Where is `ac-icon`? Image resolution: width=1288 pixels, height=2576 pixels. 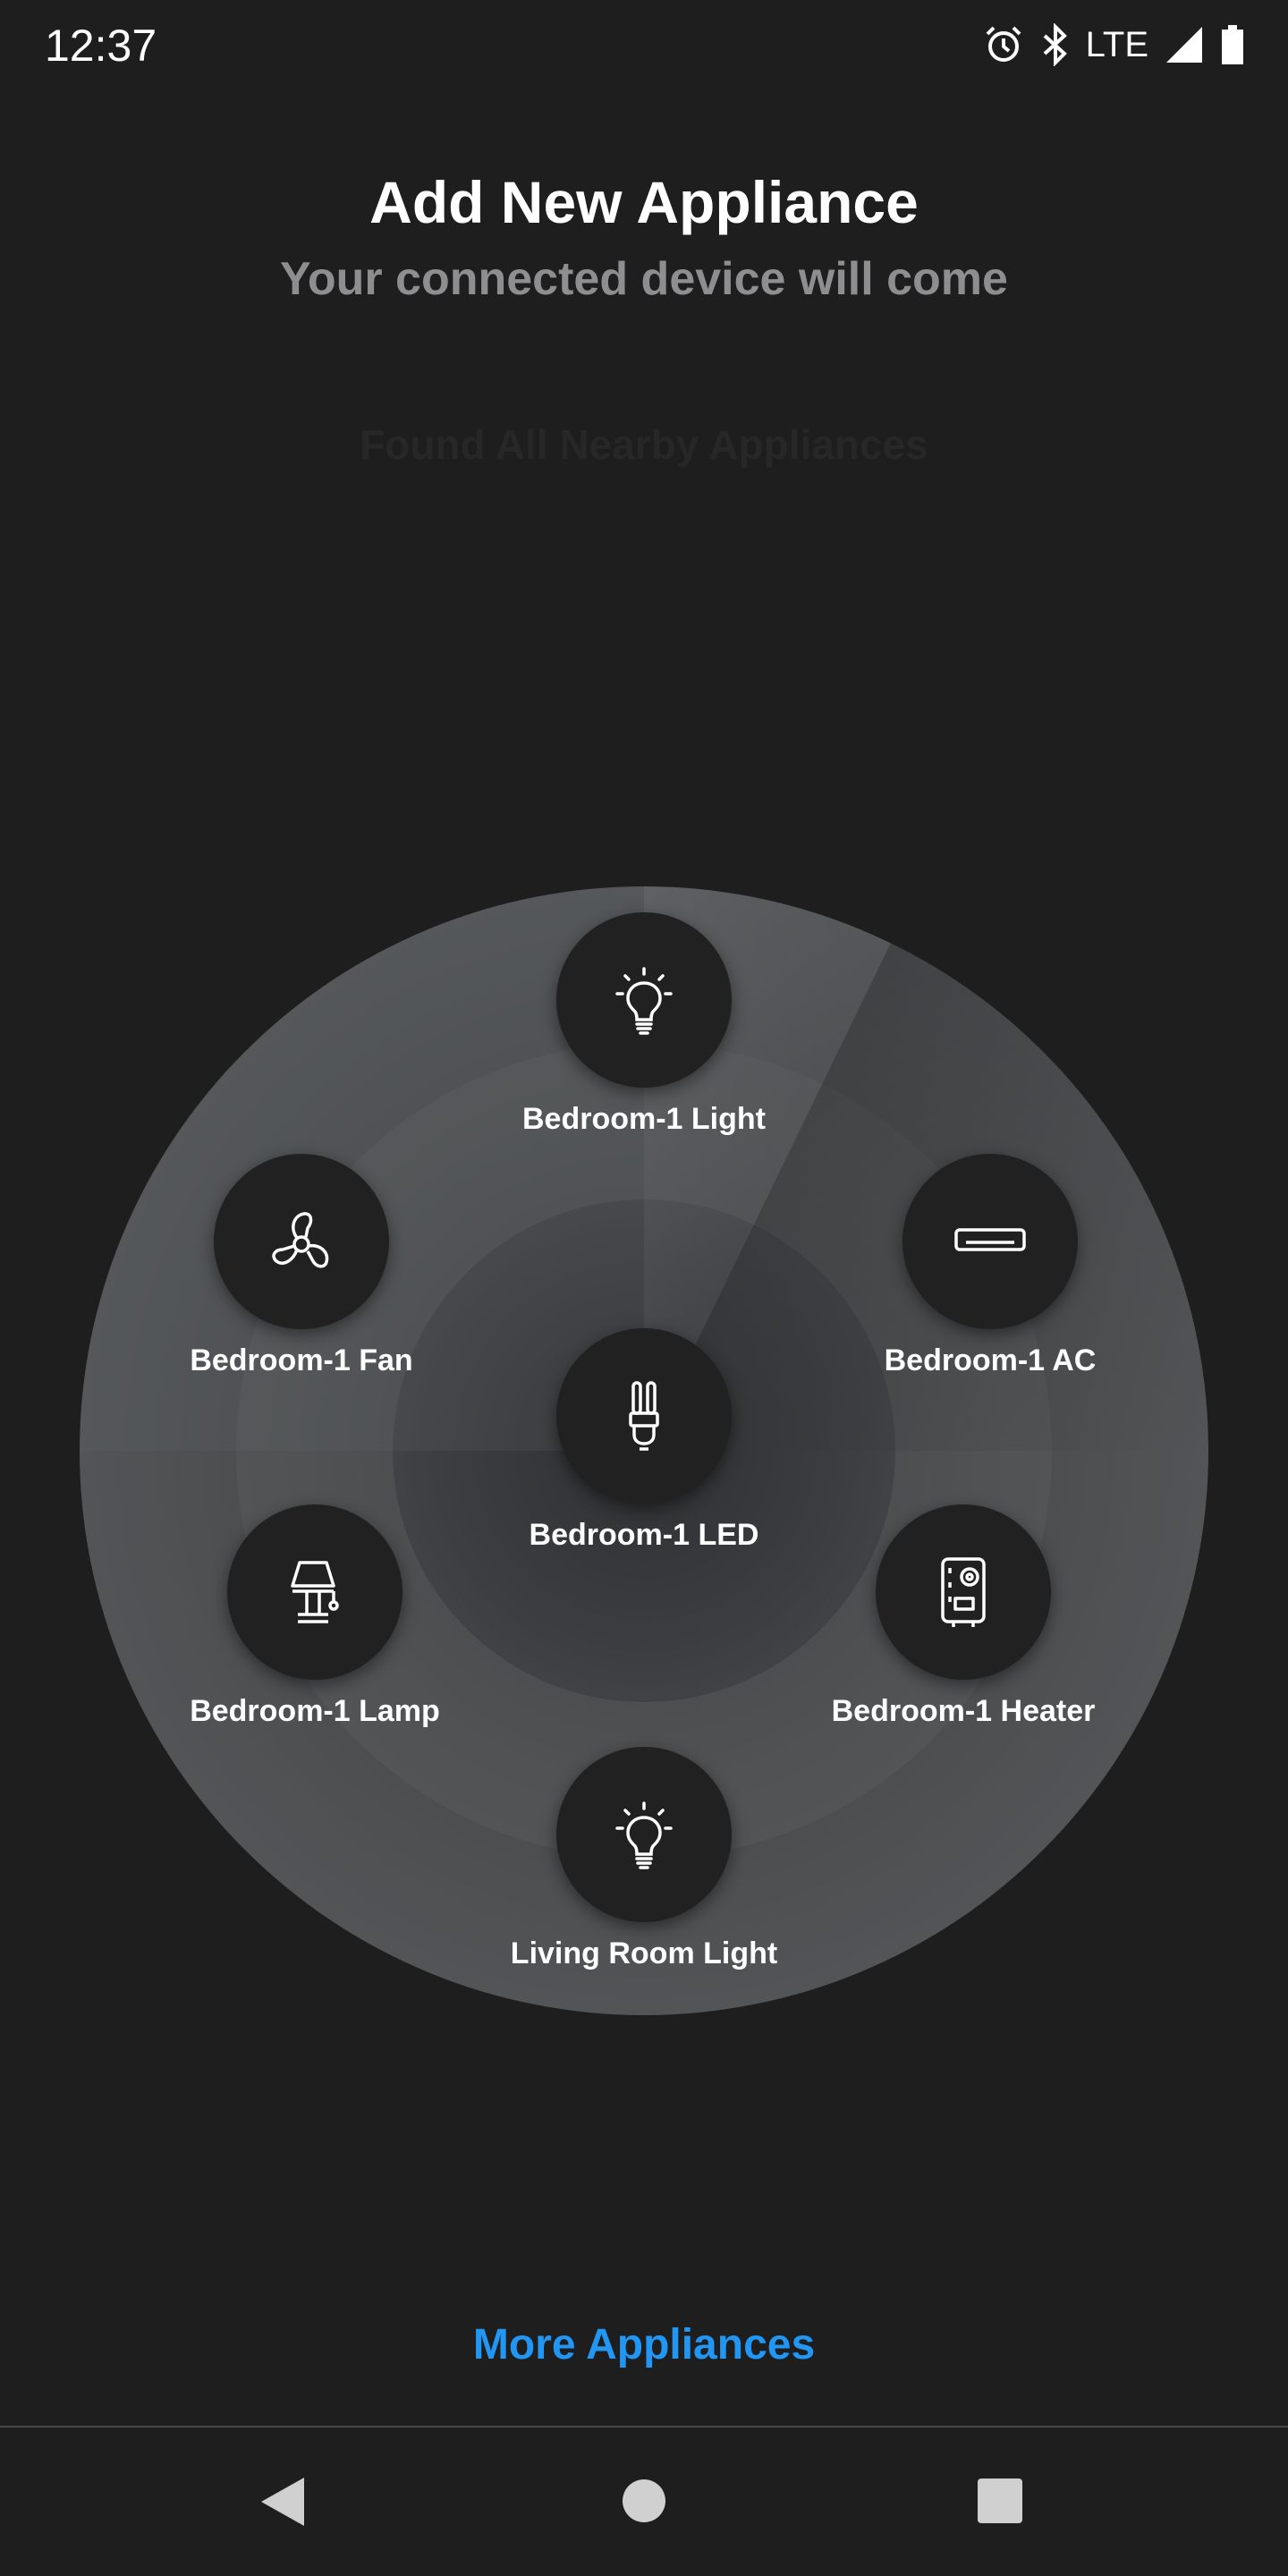 ac-icon is located at coordinates (990, 1241).